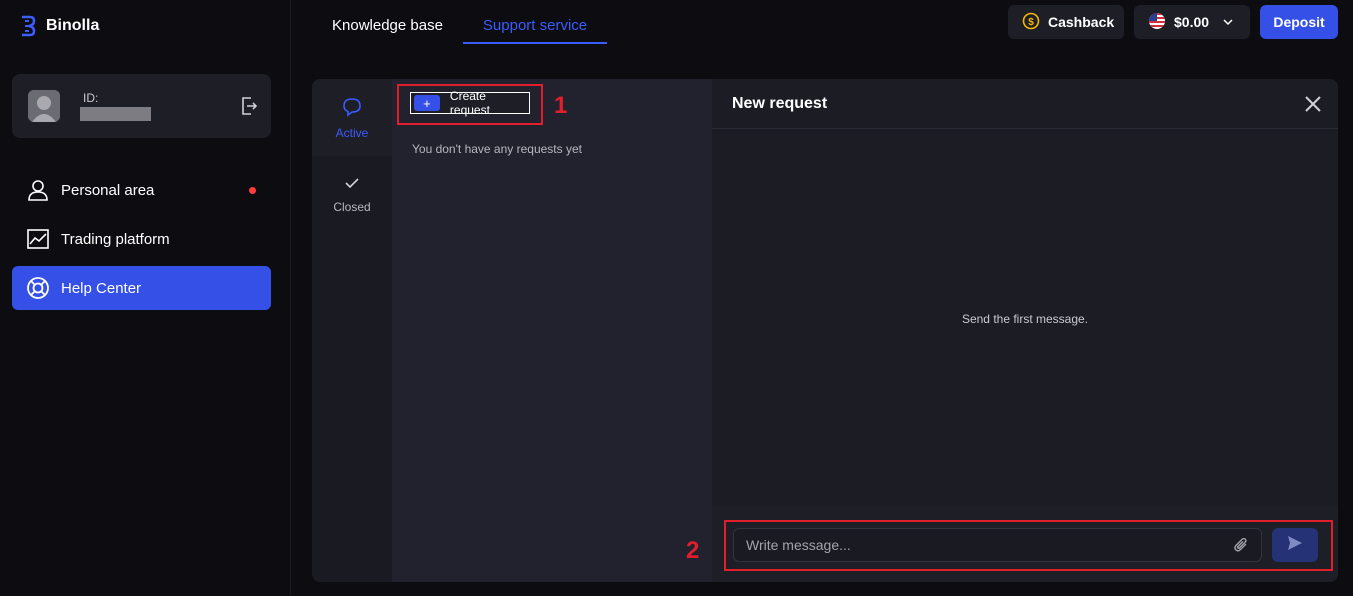 The image size is (1353, 596). I want to click on sidebar-item-label: Personal area, so click(108, 190).